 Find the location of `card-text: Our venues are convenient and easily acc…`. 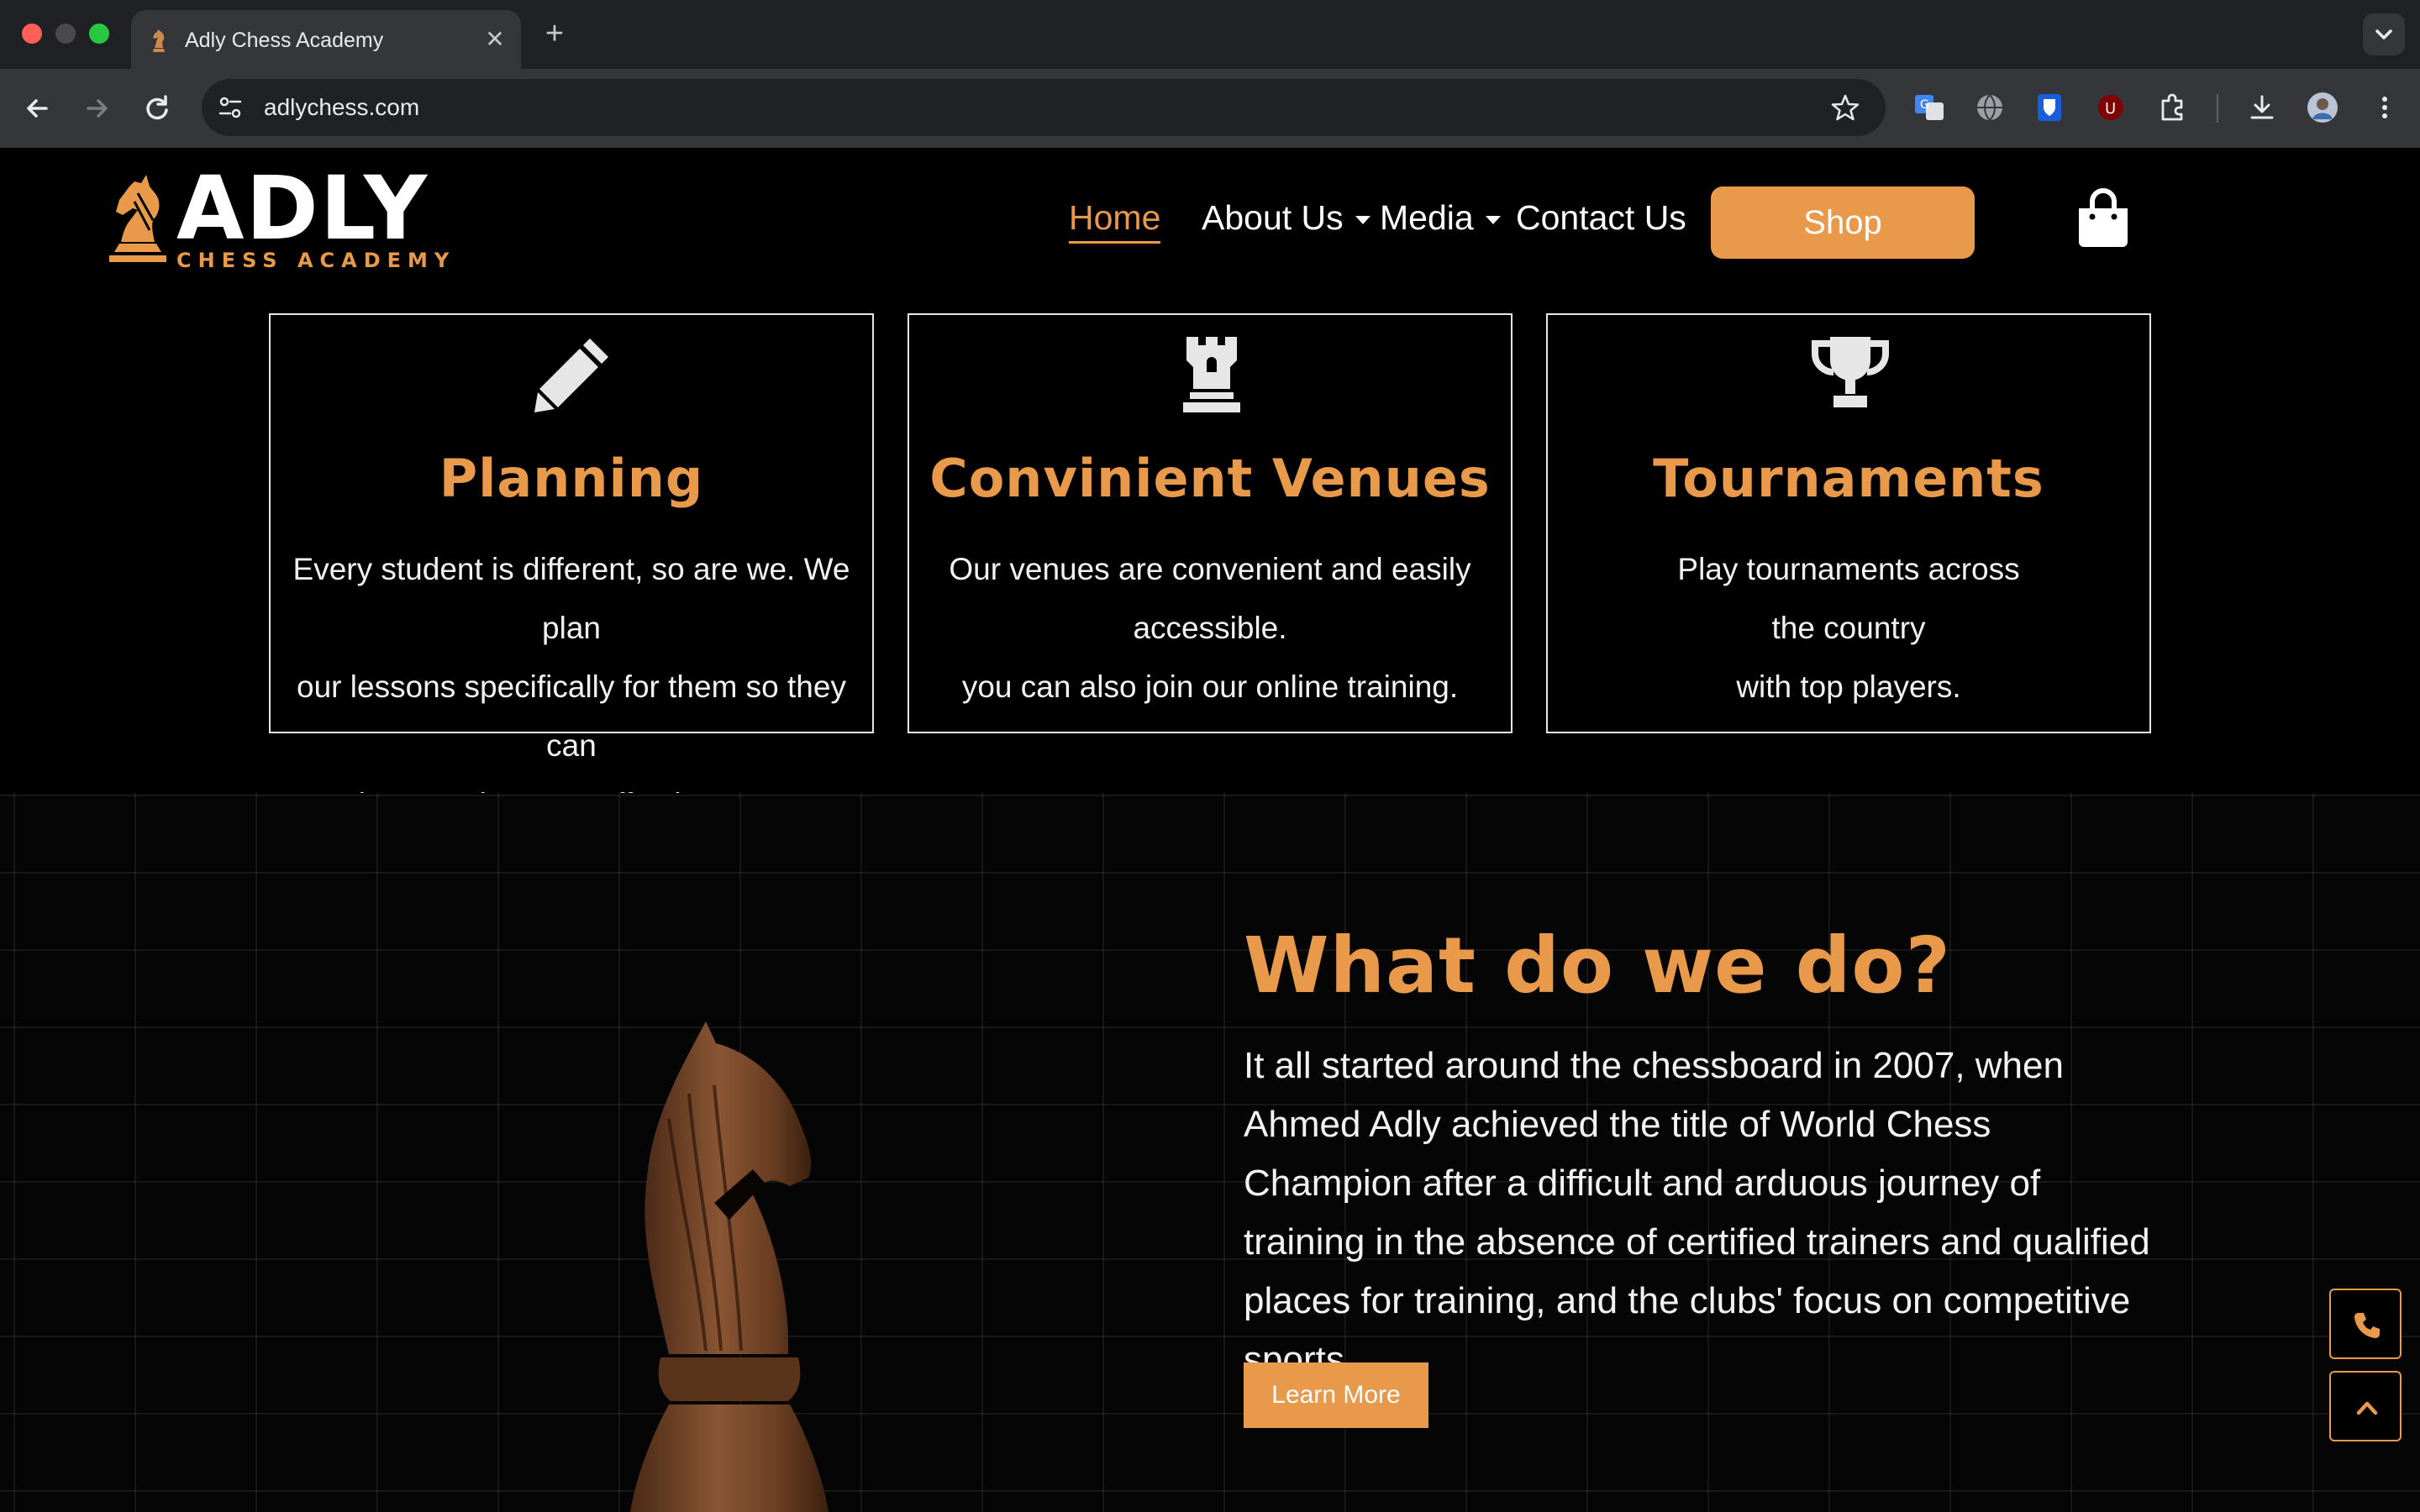

card-text: Our venues are convenient and easily acc… is located at coordinates (1210, 628).